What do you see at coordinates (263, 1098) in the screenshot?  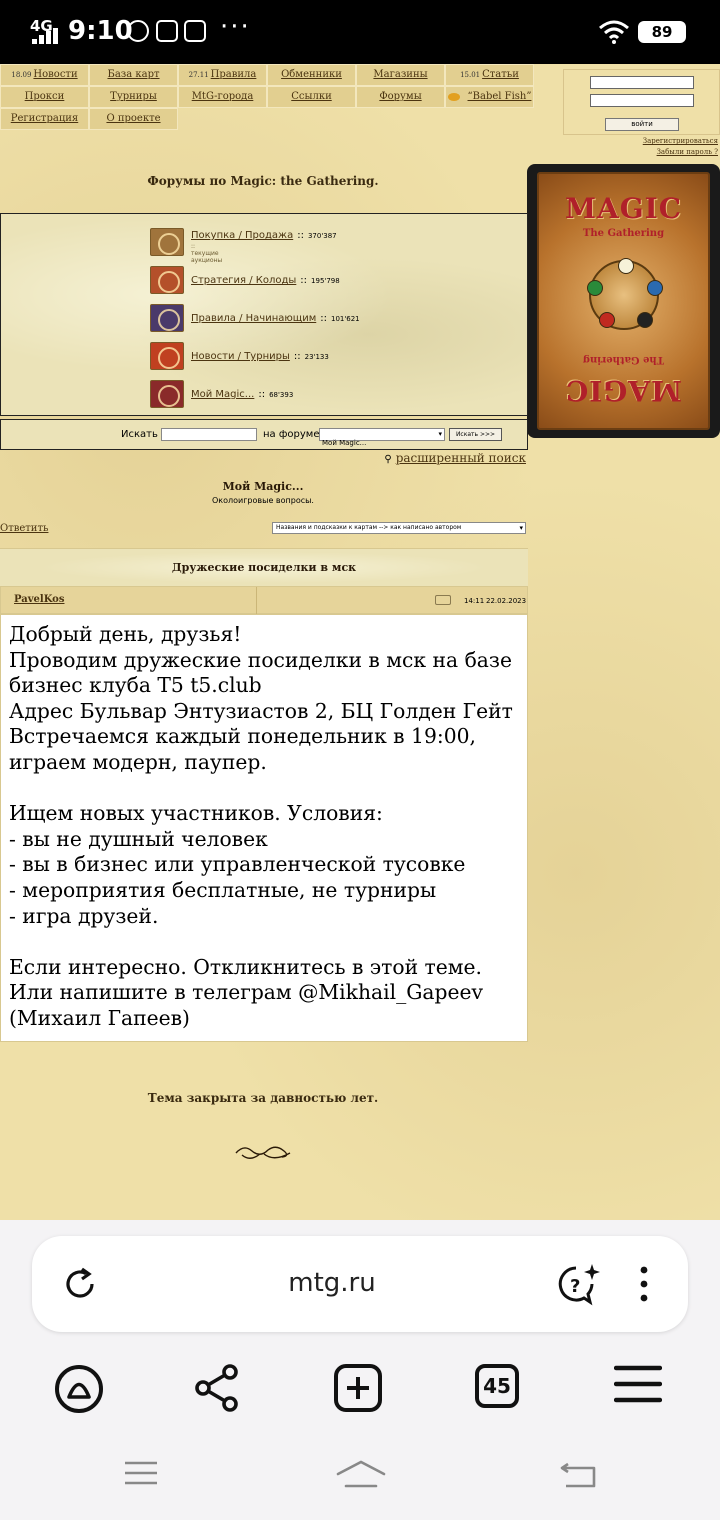 I see `topic-closed-notice: Тема закрыта за давностью лет.` at bounding box center [263, 1098].